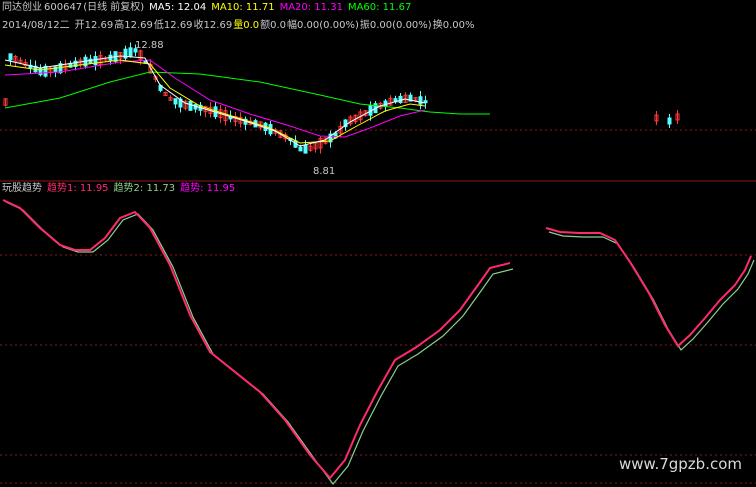 This screenshot has width=756, height=487. What do you see at coordinates (247, 93) in the screenshot?
I see `ma60-line` at bounding box center [247, 93].